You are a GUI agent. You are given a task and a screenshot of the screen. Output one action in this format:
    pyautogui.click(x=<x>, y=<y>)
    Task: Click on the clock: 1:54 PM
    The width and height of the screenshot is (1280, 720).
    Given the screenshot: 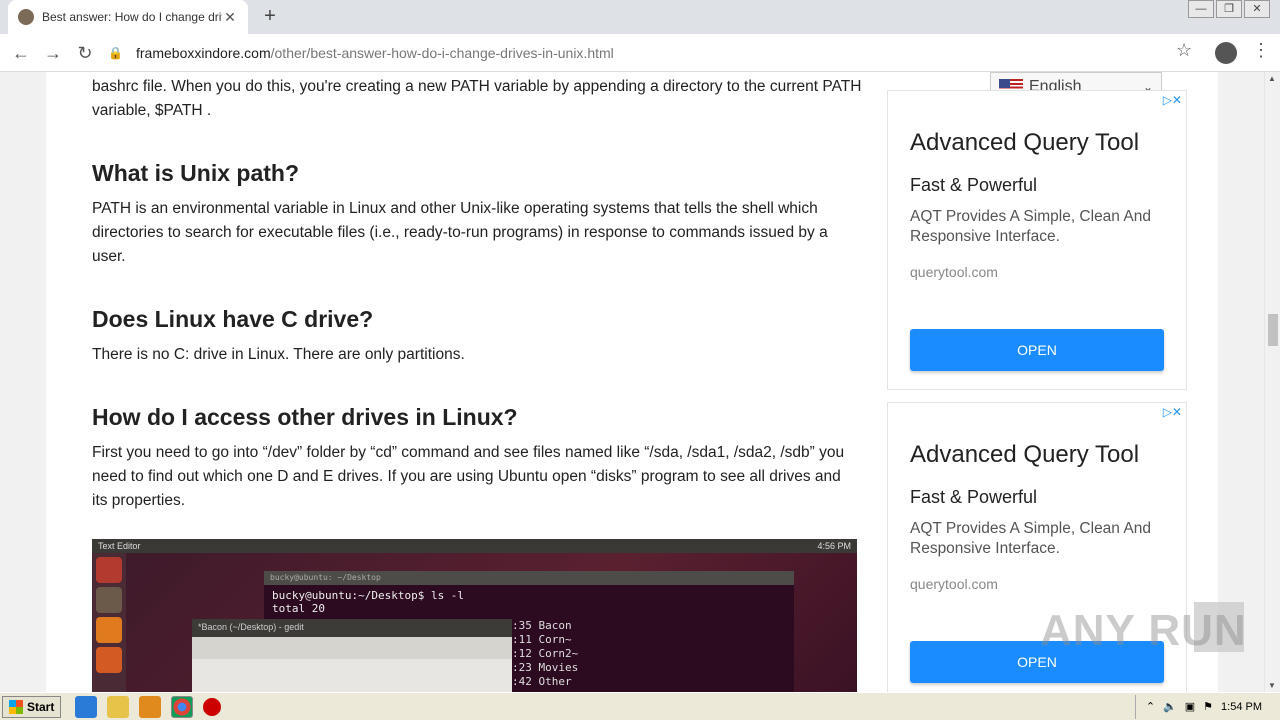 What is the action you would take?
    pyautogui.click(x=1241, y=706)
    